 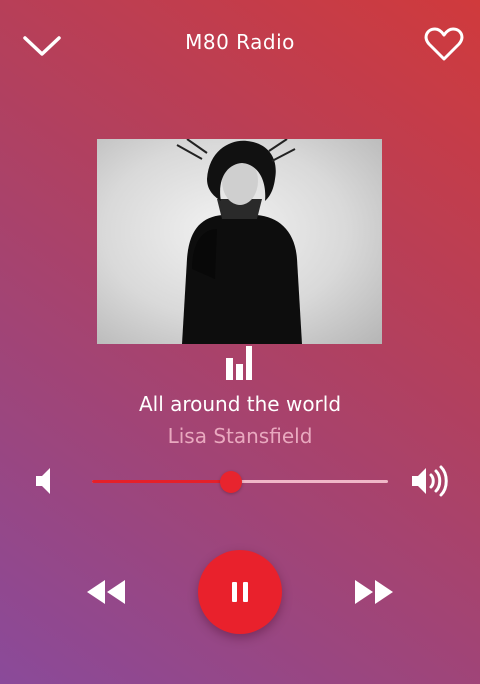 I want to click on rewind-icon, so click(x=106, y=592).